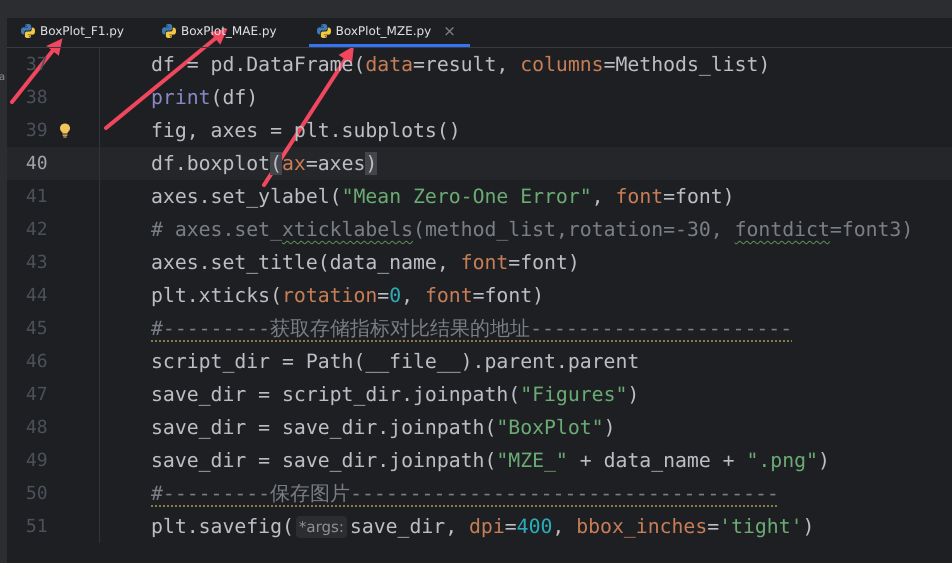 The image size is (952, 563). I want to click on code-line: save_dir = save_dir.joinpath("MZE_" + data_name + ".png"), so click(490, 460).